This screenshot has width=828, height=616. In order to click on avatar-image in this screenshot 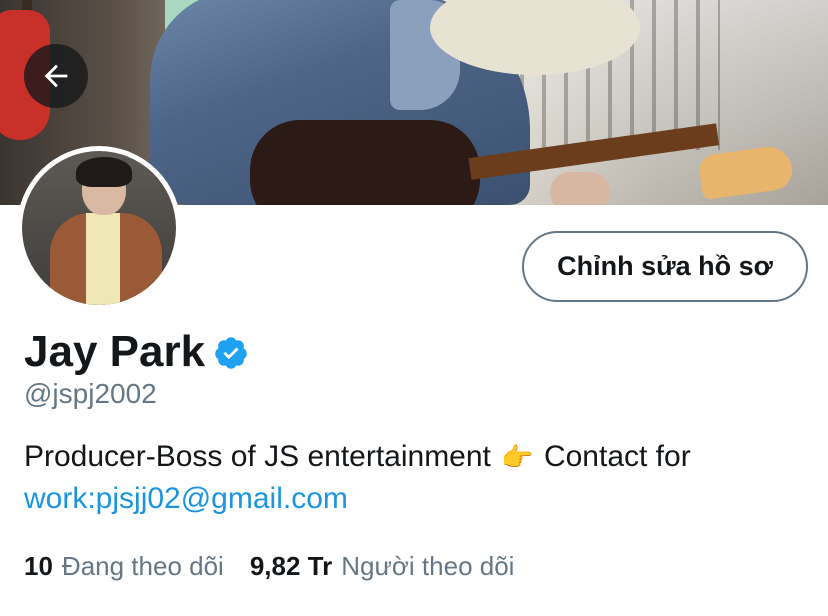, I will do `click(99, 228)`.